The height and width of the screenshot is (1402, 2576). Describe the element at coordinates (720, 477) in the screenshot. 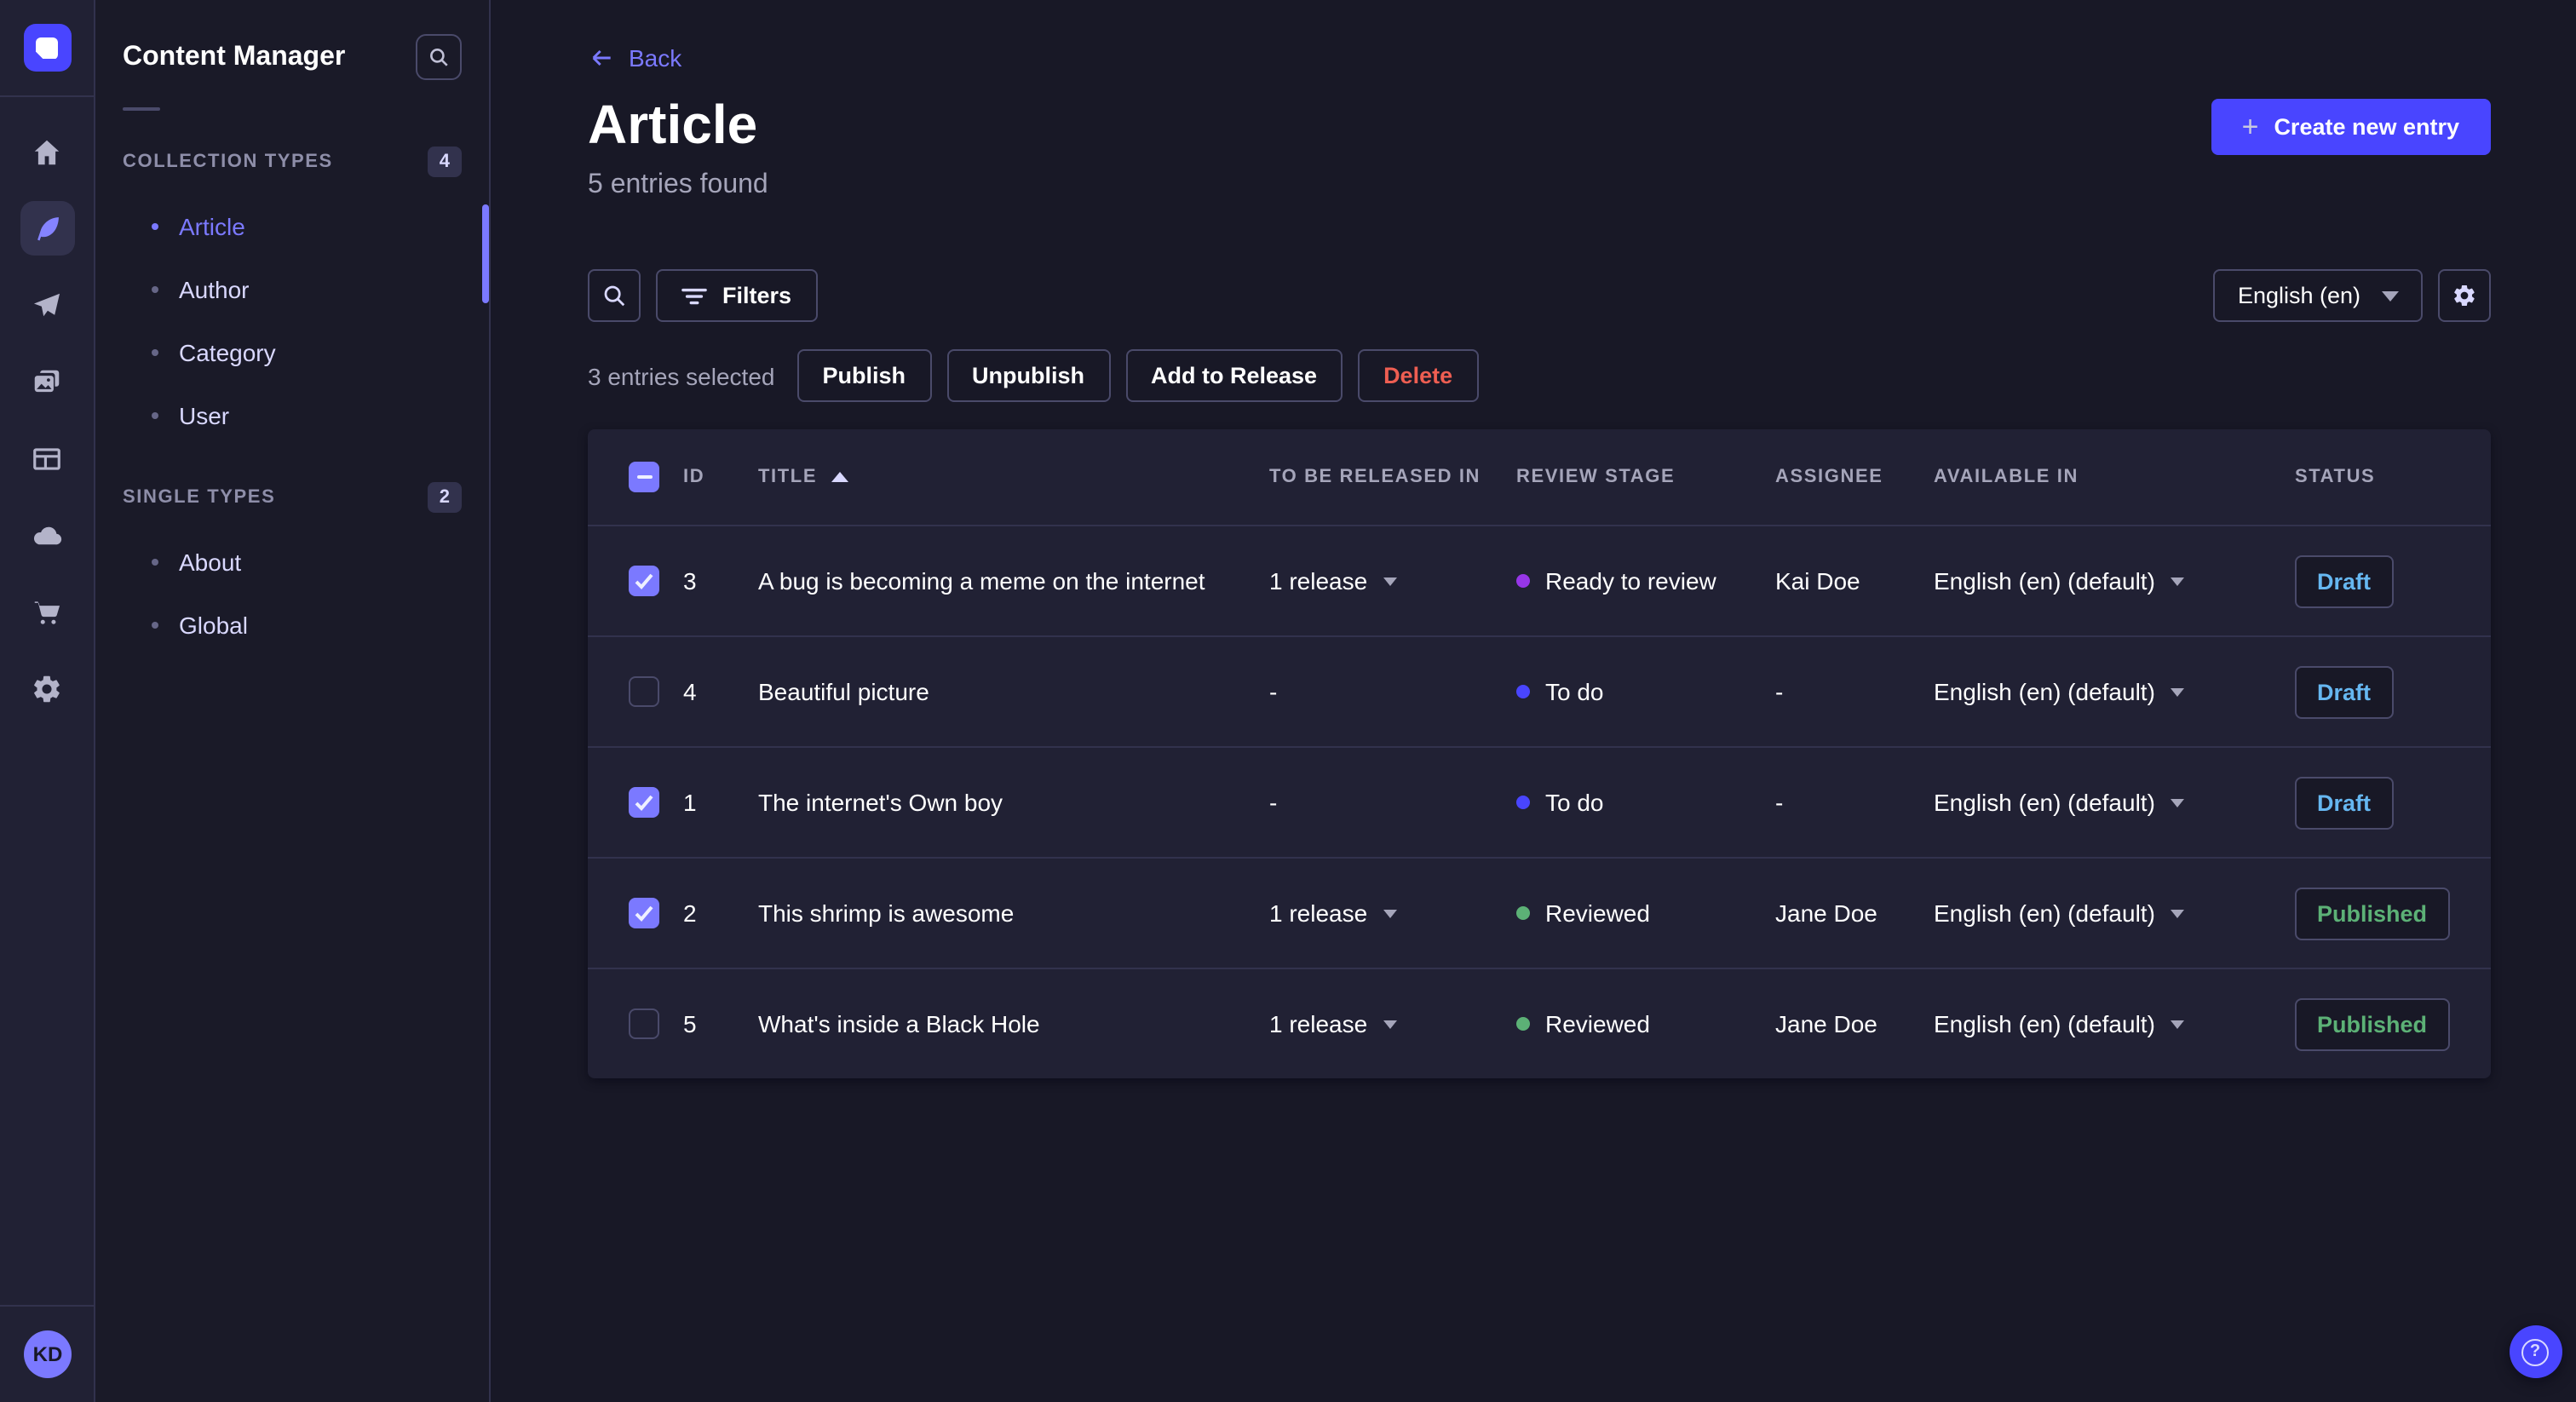

I see `column-header-id: ID` at that location.